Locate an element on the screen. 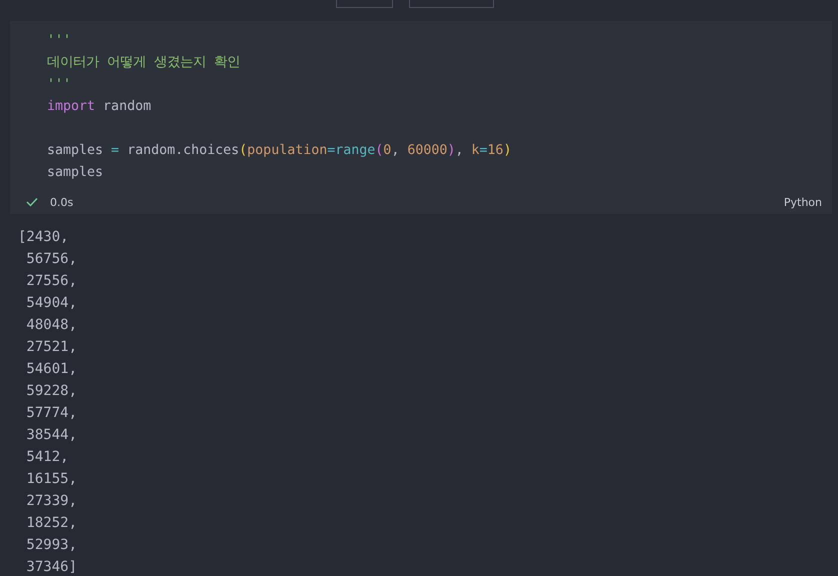 This screenshot has height=576, width=838. output-line: 59228, is located at coordinates (51, 391).